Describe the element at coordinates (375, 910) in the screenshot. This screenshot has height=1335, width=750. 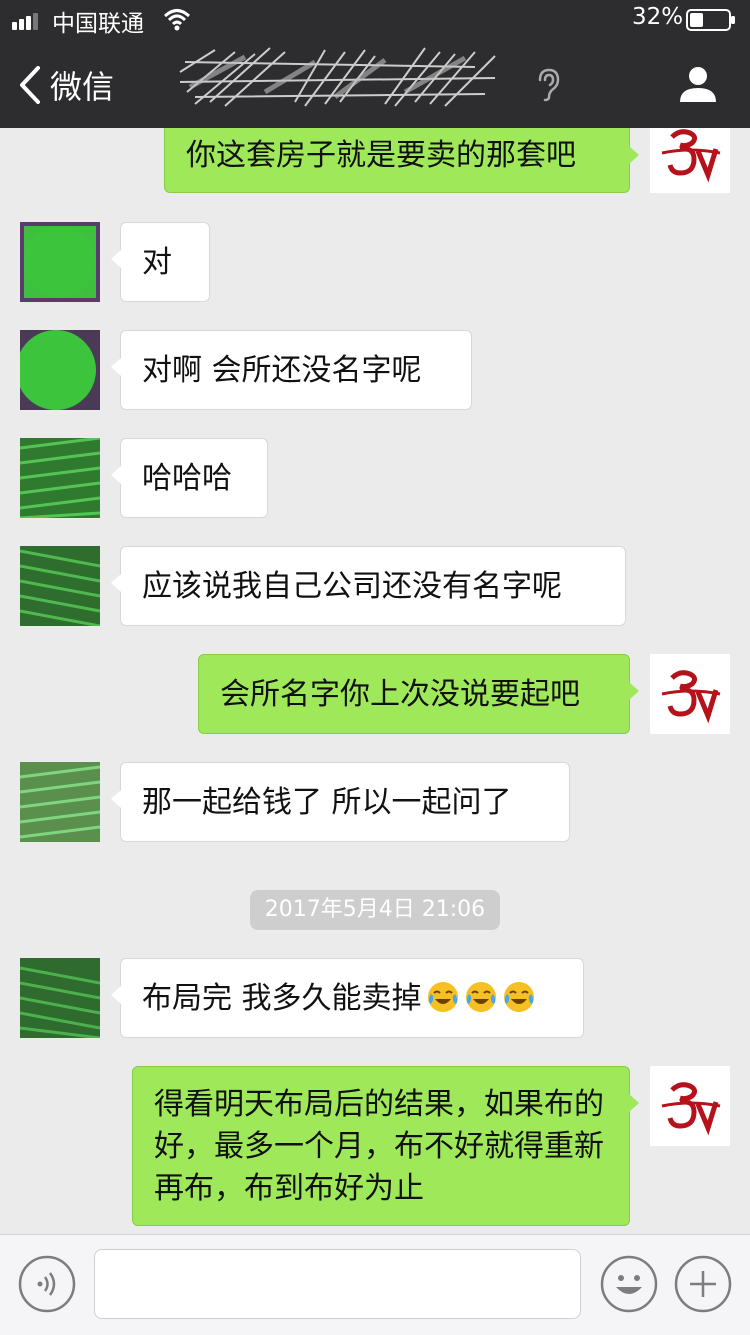
I see `timestamp-divider: 2017年5月4日 21:06` at that location.